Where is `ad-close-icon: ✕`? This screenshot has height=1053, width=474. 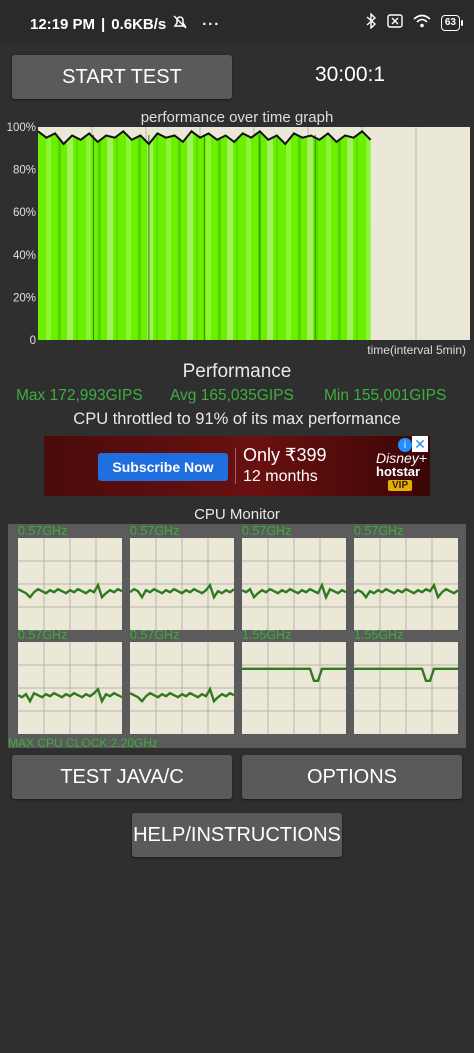
ad-close-icon: ✕ is located at coordinates (420, 444).